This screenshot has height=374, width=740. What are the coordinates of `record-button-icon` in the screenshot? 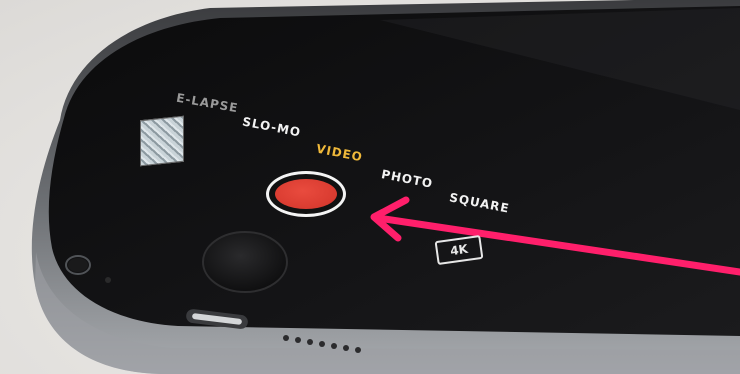 It's located at (306, 194).